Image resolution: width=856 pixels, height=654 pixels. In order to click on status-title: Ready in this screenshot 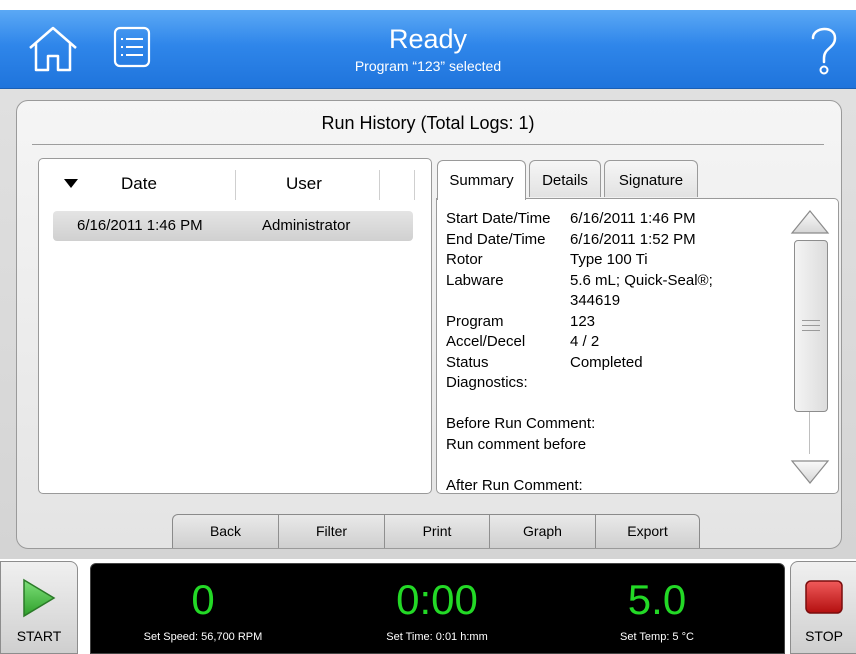, I will do `click(428, 39)`.